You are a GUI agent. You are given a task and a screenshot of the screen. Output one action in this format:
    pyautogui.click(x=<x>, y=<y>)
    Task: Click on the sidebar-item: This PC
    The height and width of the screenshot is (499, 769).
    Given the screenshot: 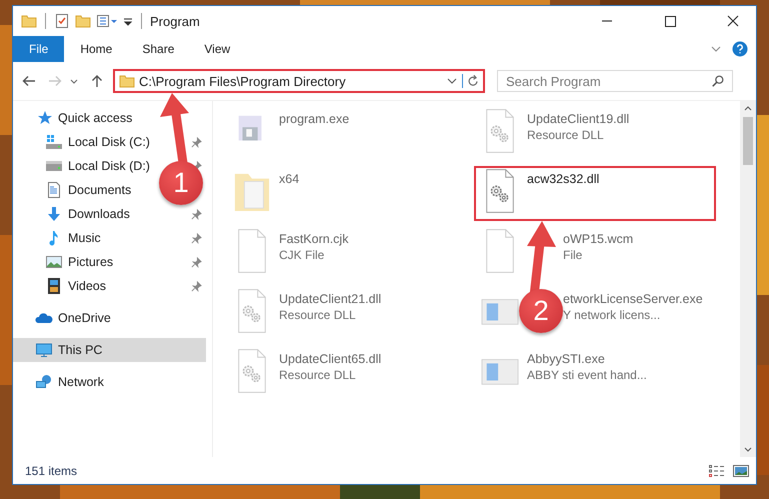 What is the action you would take?
    pyautogui.click(x=109, y=350)
    